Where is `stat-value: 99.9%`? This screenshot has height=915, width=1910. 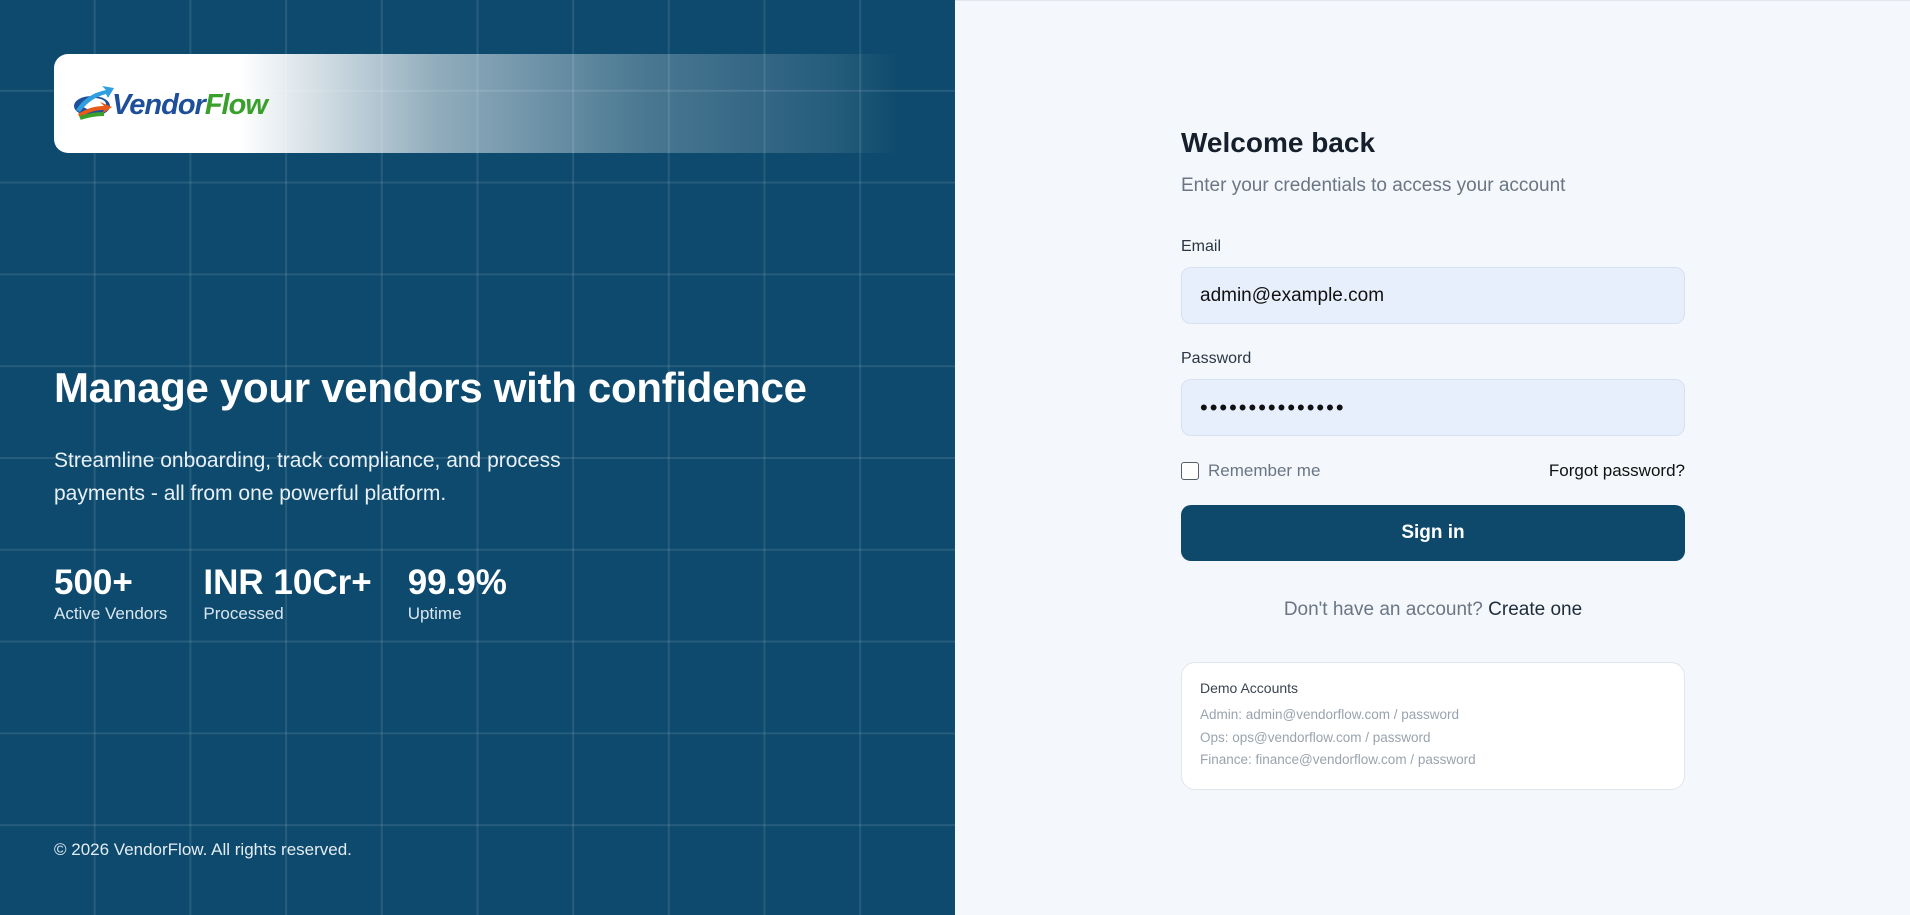
stat-value: 99.9% is located at coordinates (457, 582).